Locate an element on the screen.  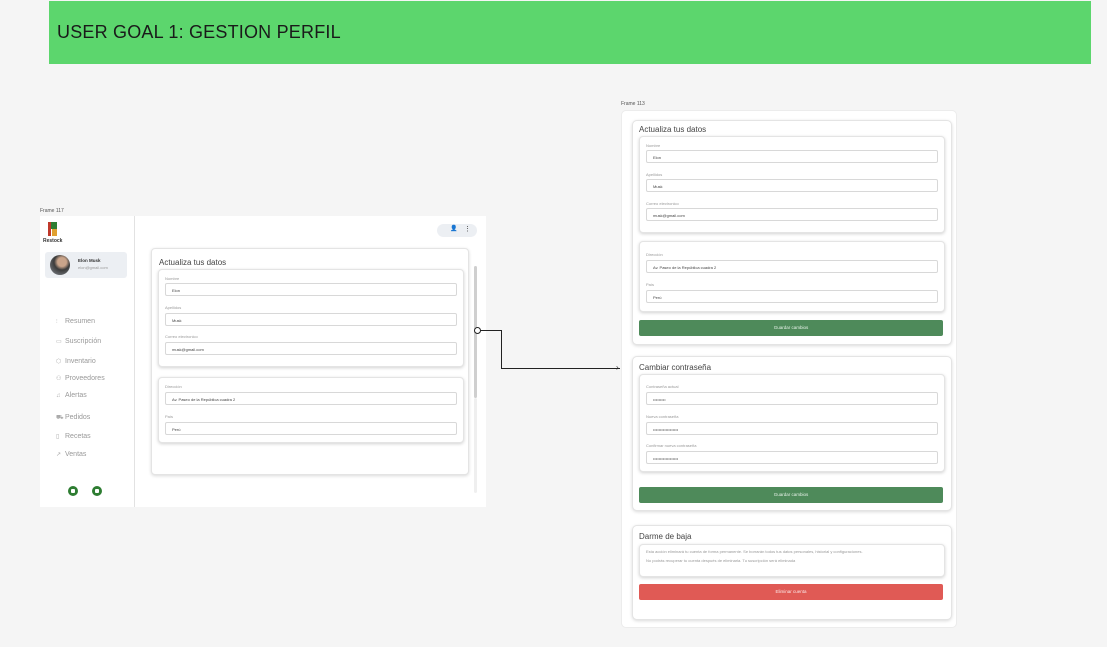
frame-right-label: Frame 113 is located at coordinates (633, 104).